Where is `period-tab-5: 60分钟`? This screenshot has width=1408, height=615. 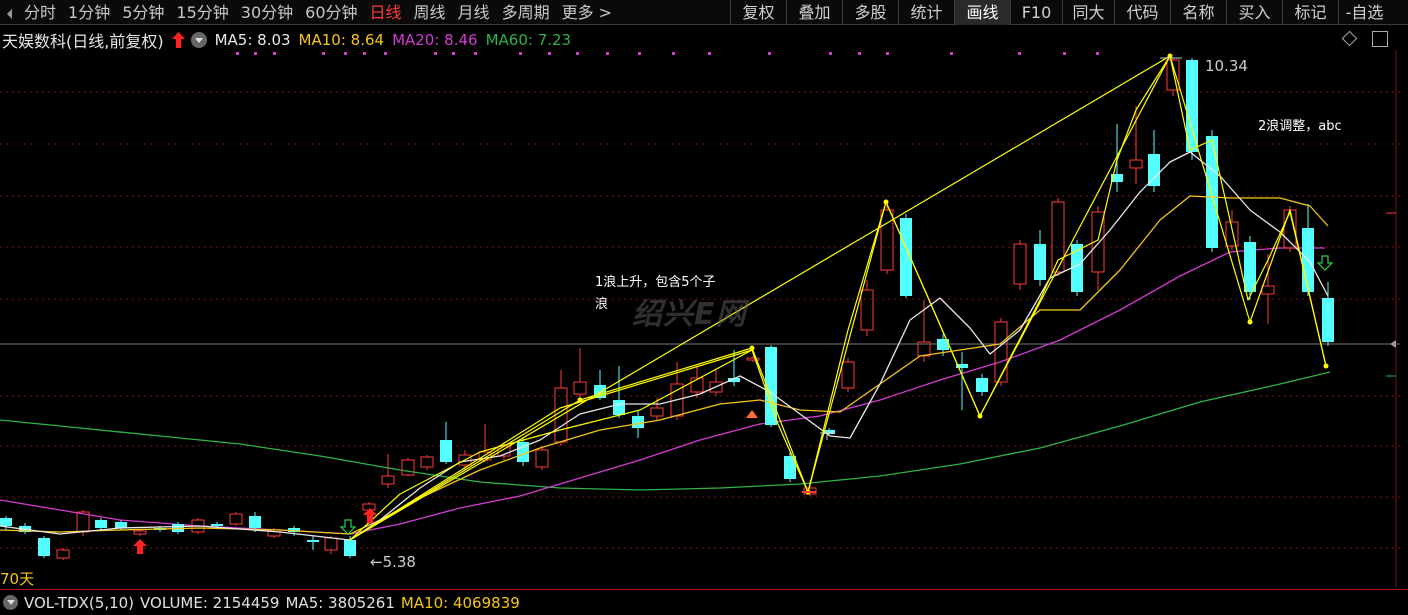
period-tab-5: 60分钟 is located at coordinates (331, 12).